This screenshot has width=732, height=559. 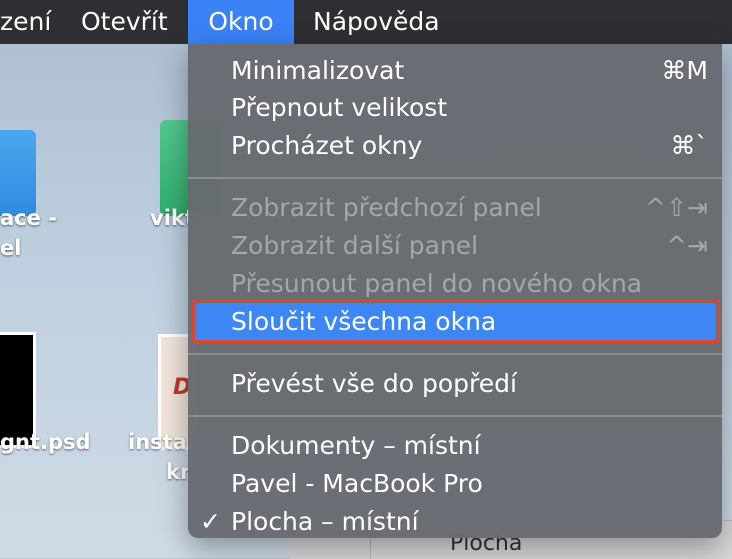 I want to click on folder-icon, so click(x=18, y=173).